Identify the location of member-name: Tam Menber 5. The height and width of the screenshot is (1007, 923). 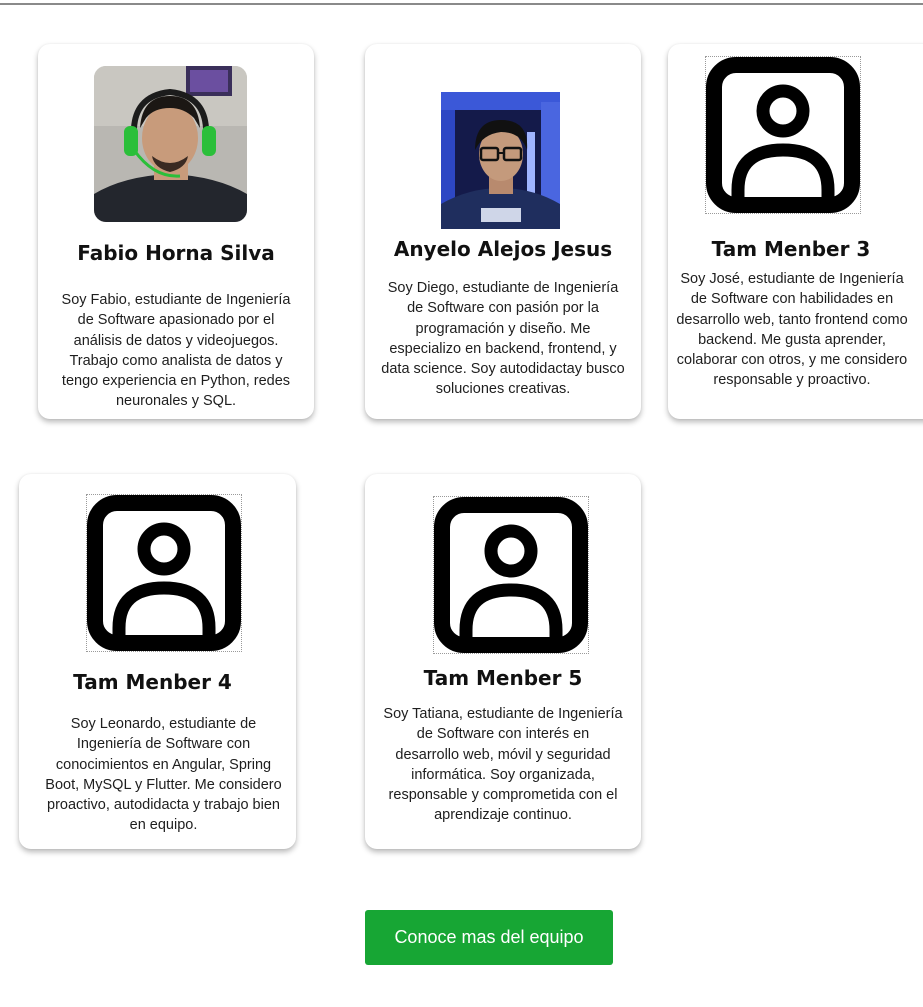
(503, 678).